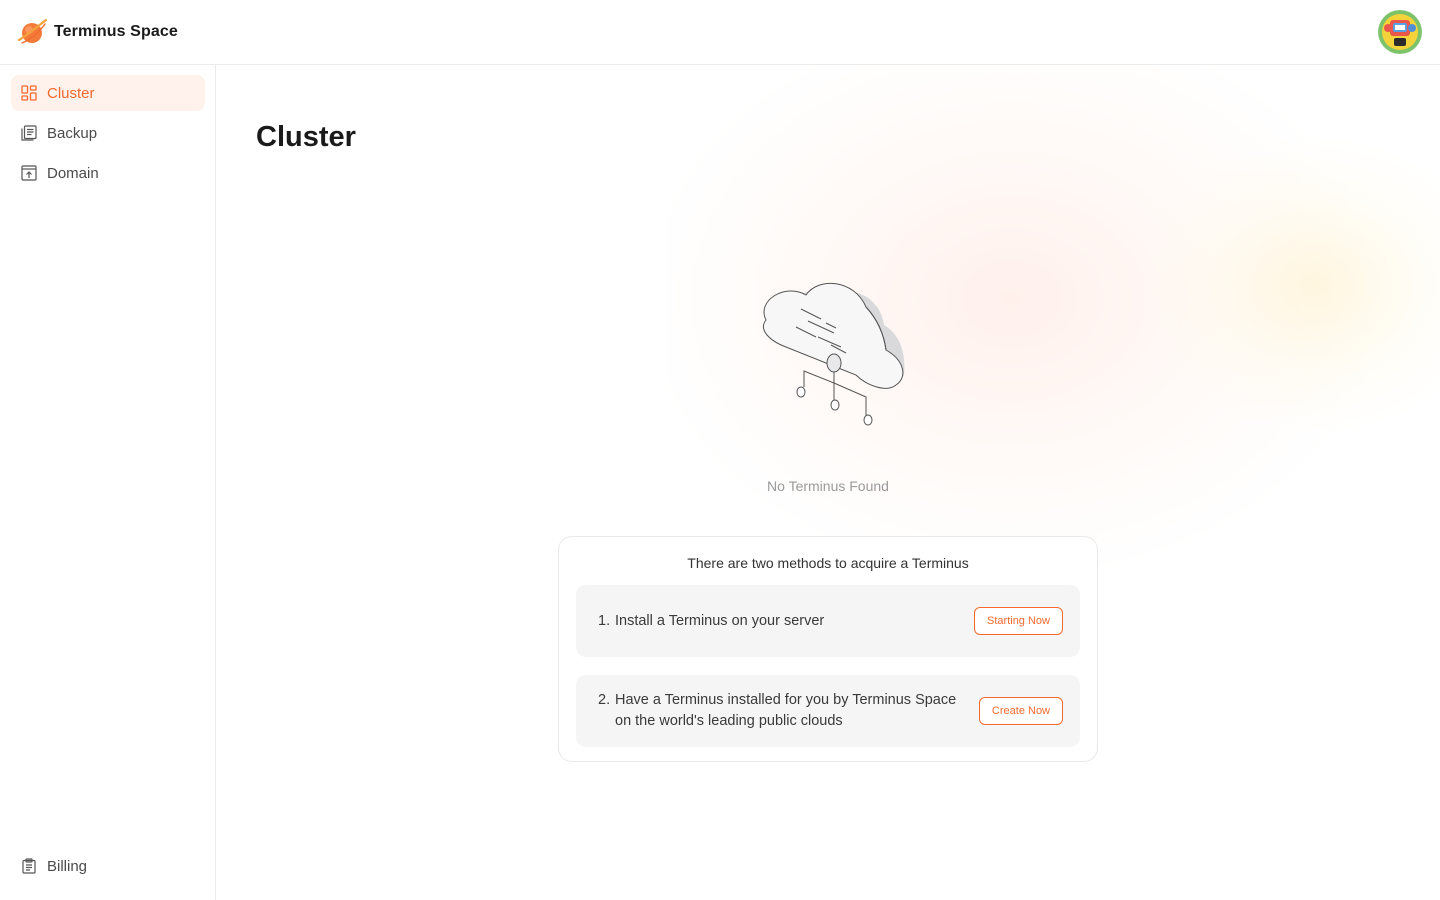  What do you see at coordinates (828, 486) in the screenshot?
I see `empty-state-text: No Terminus Found` at bounding box center [828, 486].